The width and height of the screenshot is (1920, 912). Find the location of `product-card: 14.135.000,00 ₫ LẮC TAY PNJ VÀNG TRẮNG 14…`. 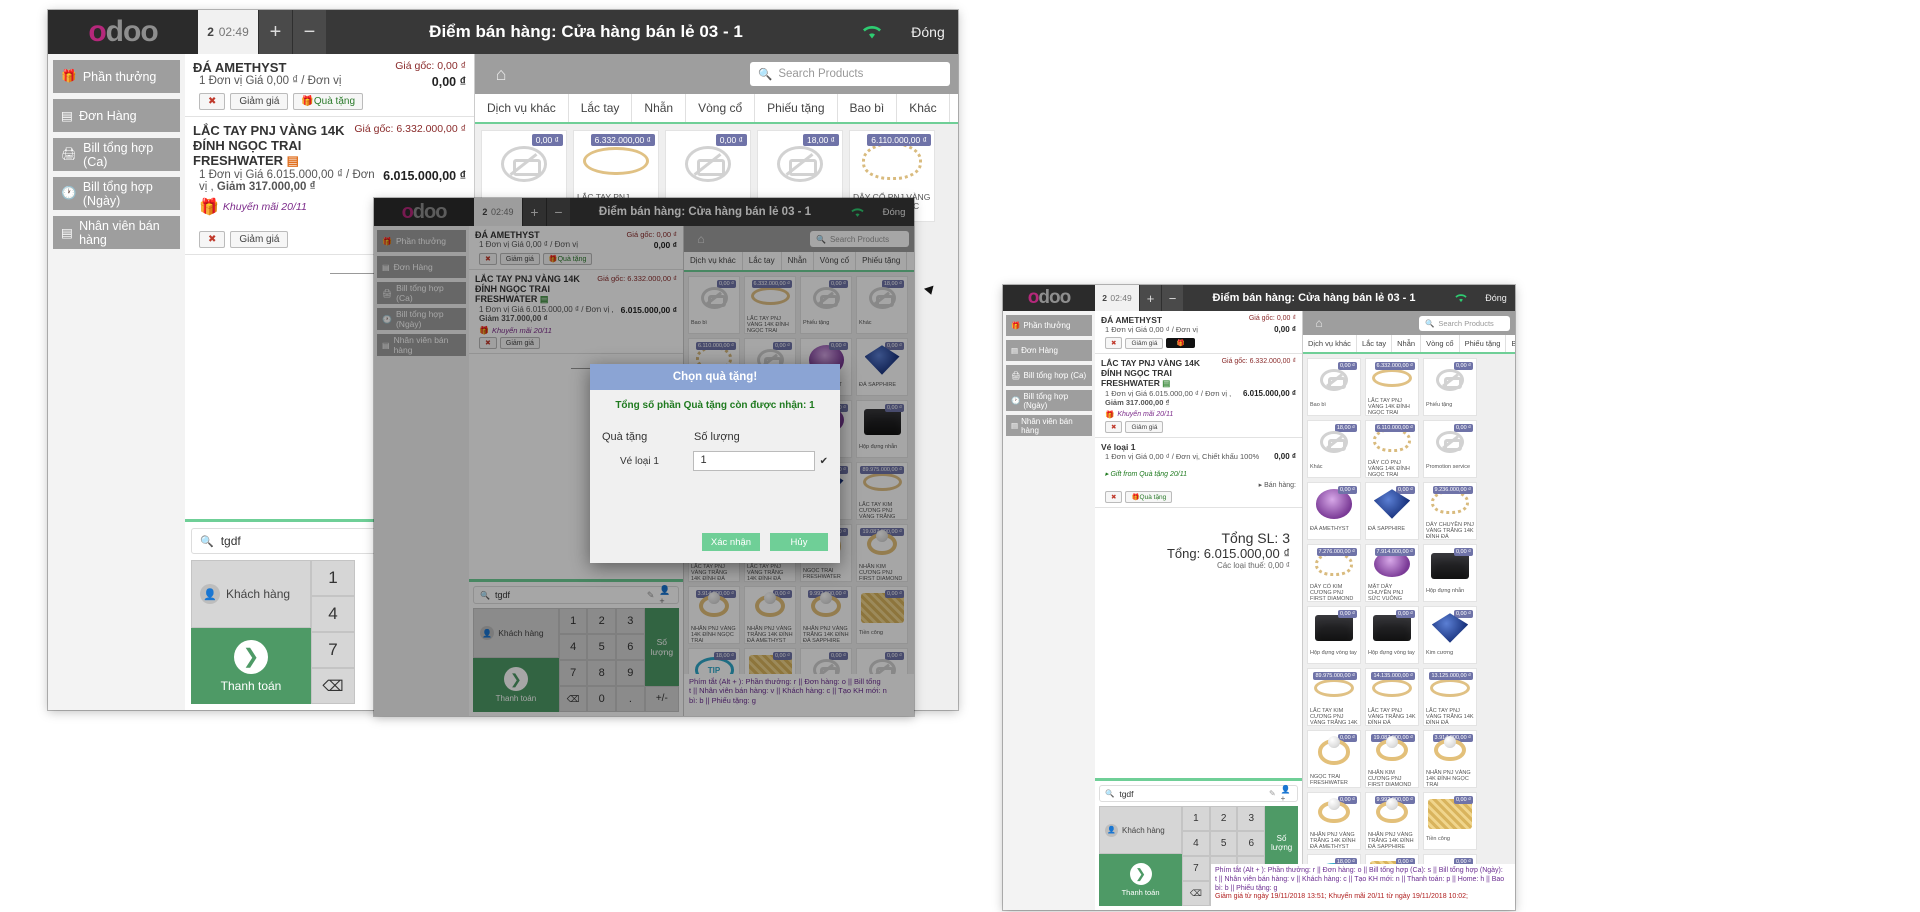

product-card: 14.135.000,00 ₫ LẮC TAY PNJ VÀNG TRẮNG 14… is located at coordinates (1392, 697).